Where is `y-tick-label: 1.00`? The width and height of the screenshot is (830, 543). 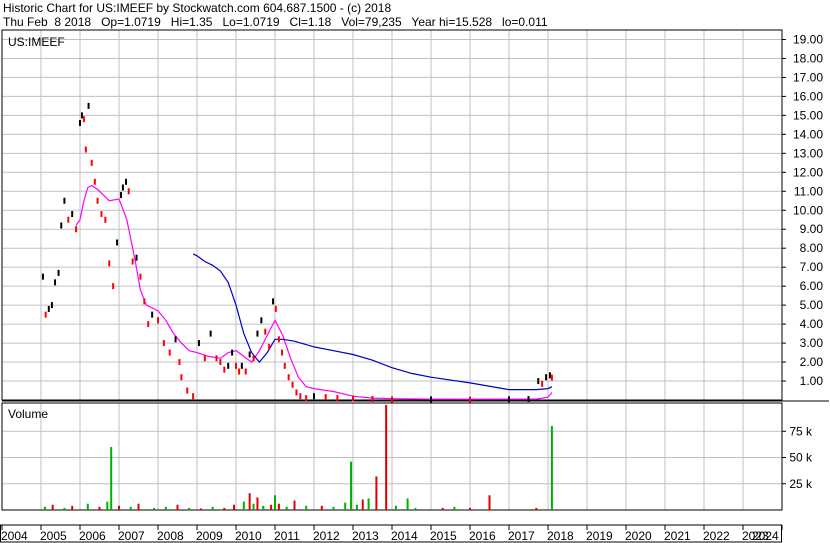 y-tick-label: 1.00 is located at coordinates (812, 381).